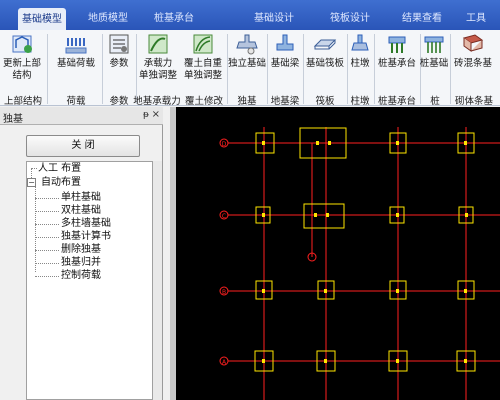  What do you see at coordinates (61, 183) in the screenshot?
I see `tree-item-auto-layout: 自动布置` at bounding box center [61, 183].